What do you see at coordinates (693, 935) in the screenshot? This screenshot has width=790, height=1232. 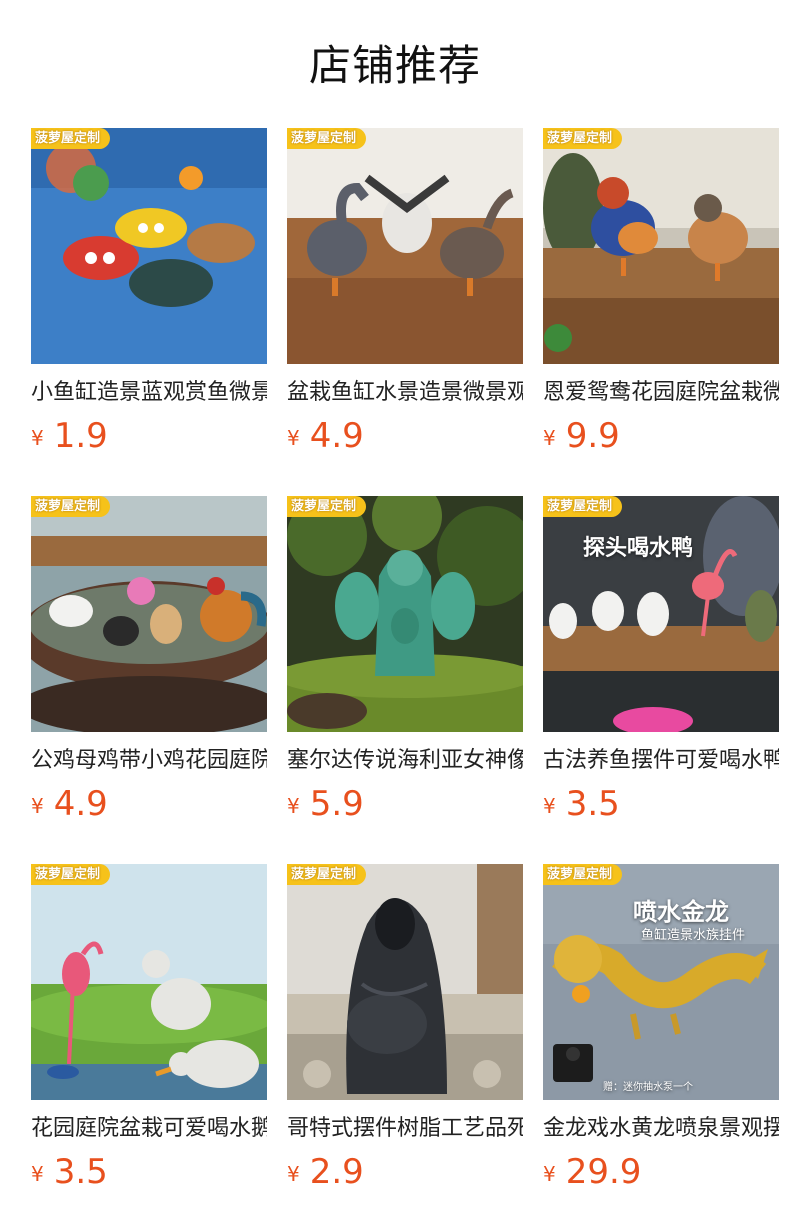 I see `image-overlay-subtitle: 鱼缸造景水族挂件` at bounding box center [693, 935].